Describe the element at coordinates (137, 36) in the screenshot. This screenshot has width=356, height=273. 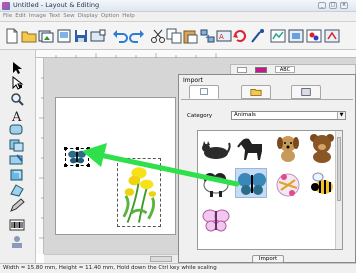
I see `redo-icon` at that location.